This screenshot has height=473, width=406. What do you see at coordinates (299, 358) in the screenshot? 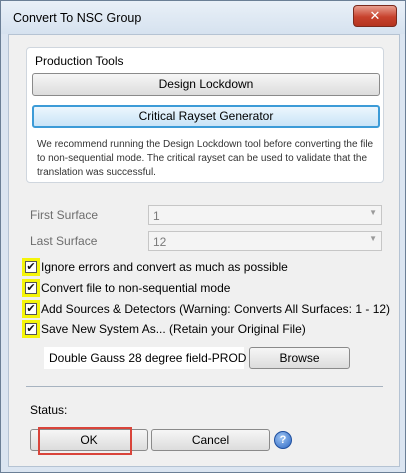
I see `browse-button: Browse` at bounding box center [299, 358].